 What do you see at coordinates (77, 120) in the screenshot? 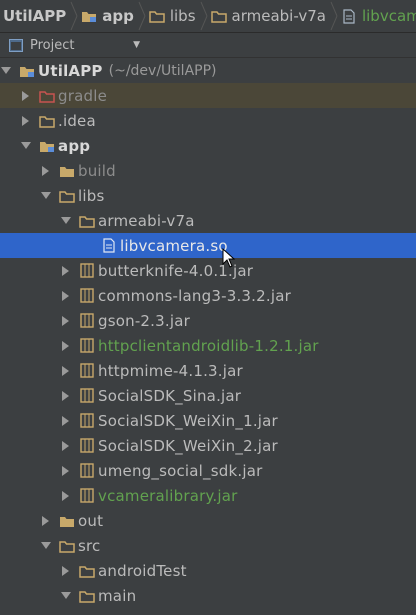
I see `tree-item-label: .idea` at bounding box center [77, 120].